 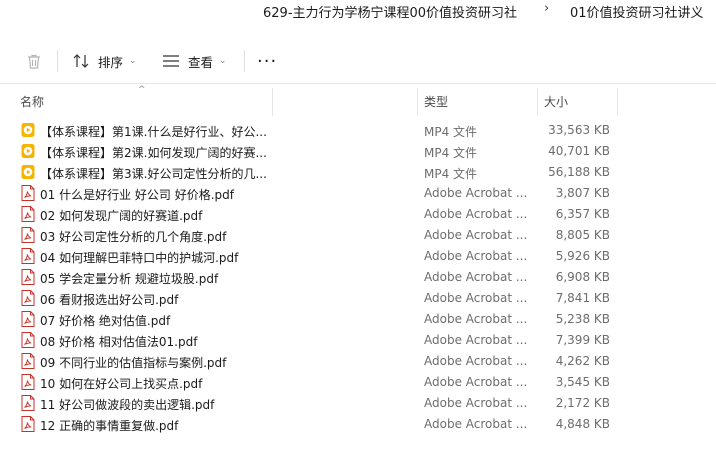 What do you see at coordinates (154, 404) in the screenshot?
I see `file-name: 11 好公司做波段的卖出逻辑.pdf` at bounding box center [154, 404].